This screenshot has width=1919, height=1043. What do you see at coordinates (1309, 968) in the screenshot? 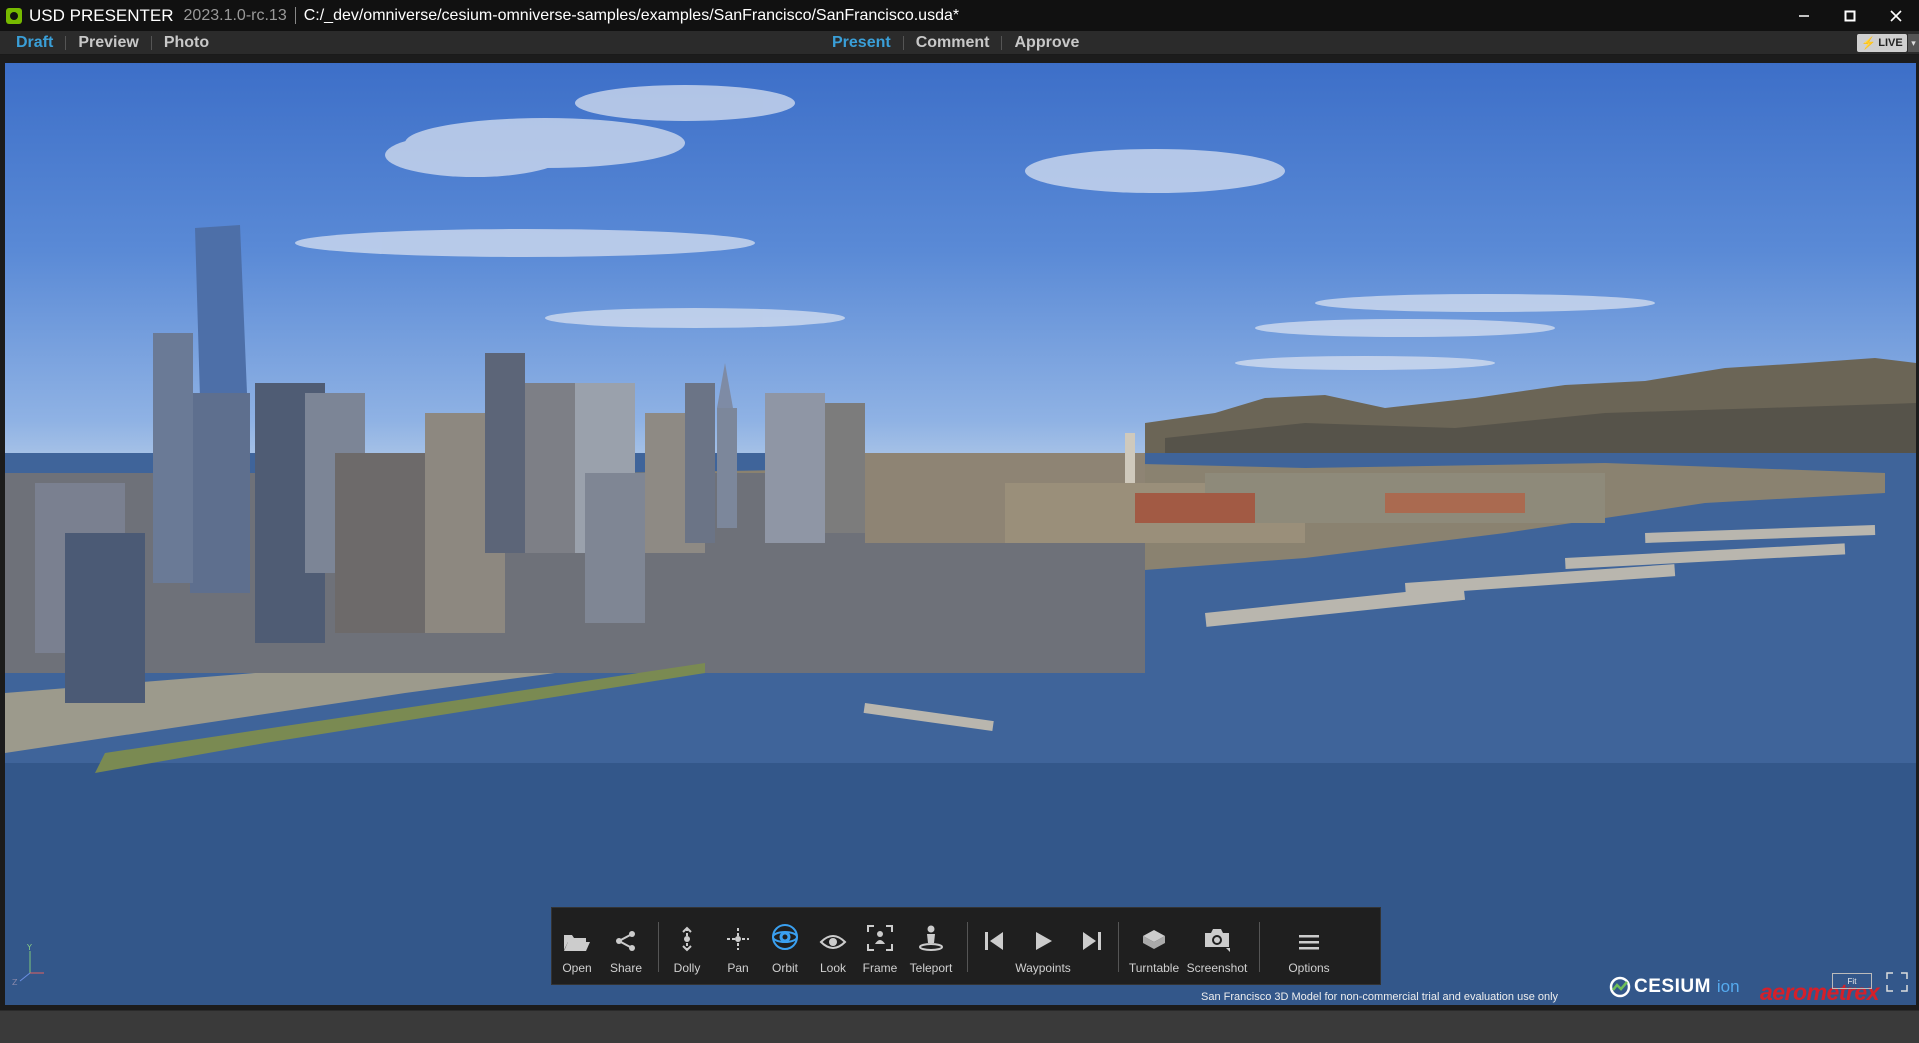
I see `options-label: Options` at bounding box center [1309, 968].